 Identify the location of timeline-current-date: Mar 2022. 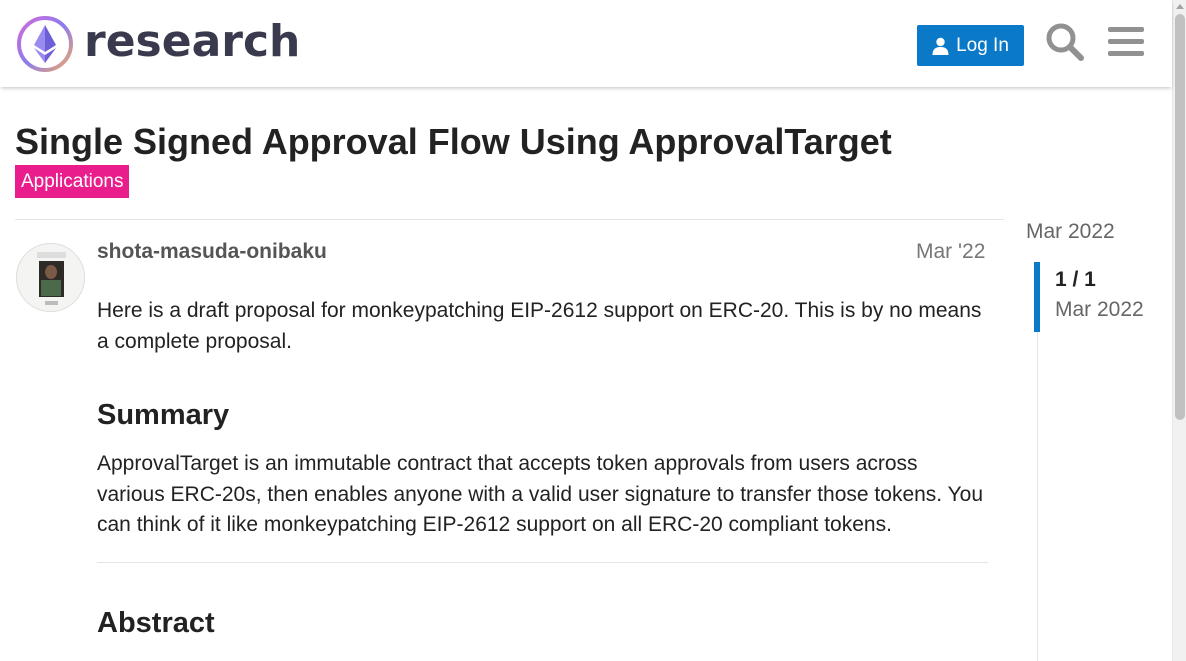
(1099, 309).